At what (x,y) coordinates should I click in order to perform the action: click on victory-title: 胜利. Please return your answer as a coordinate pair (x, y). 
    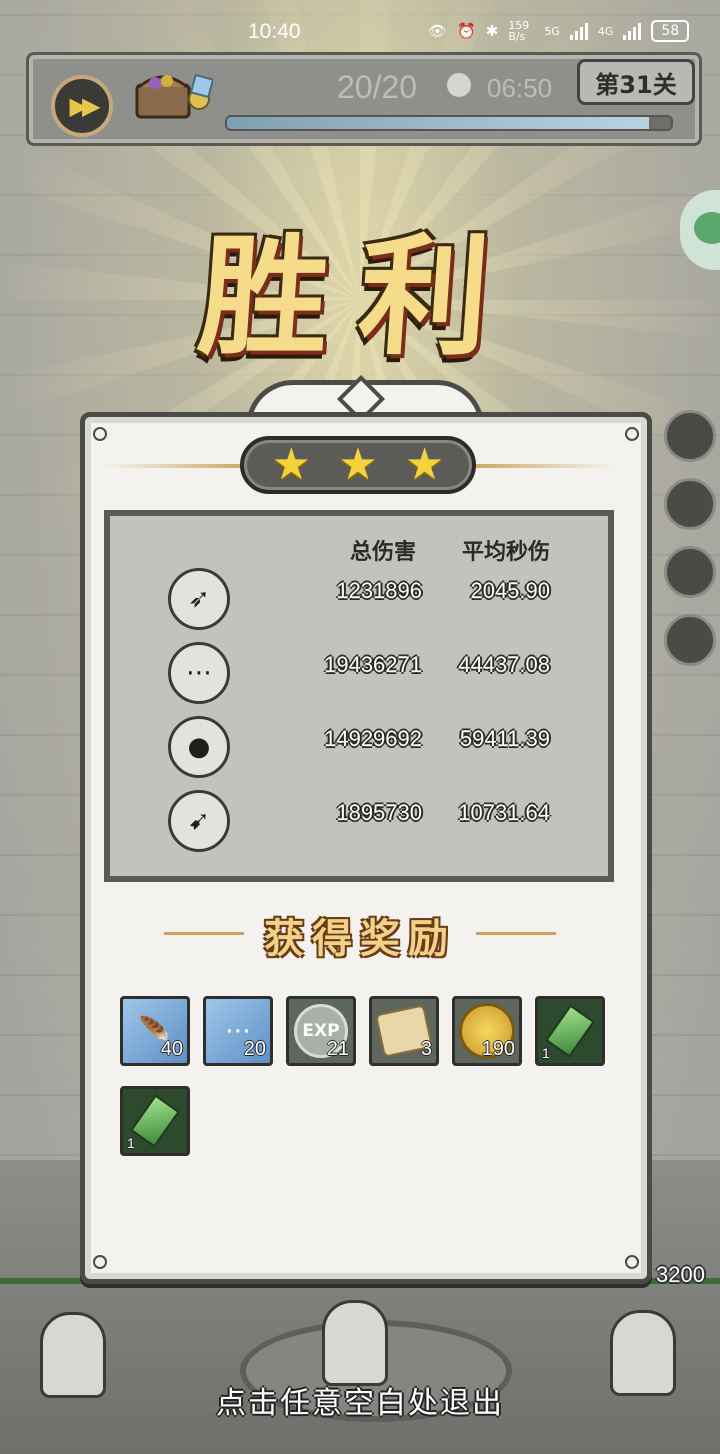
    Looking at the image, I should click on (359, 296).